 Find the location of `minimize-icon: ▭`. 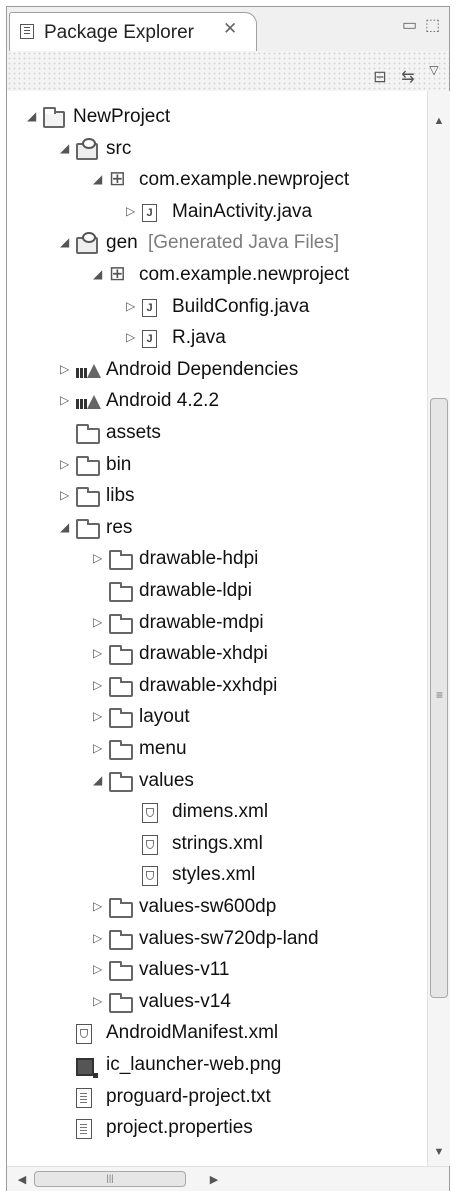

minimize-icon: ▭ is located at coordinates (409, 25).